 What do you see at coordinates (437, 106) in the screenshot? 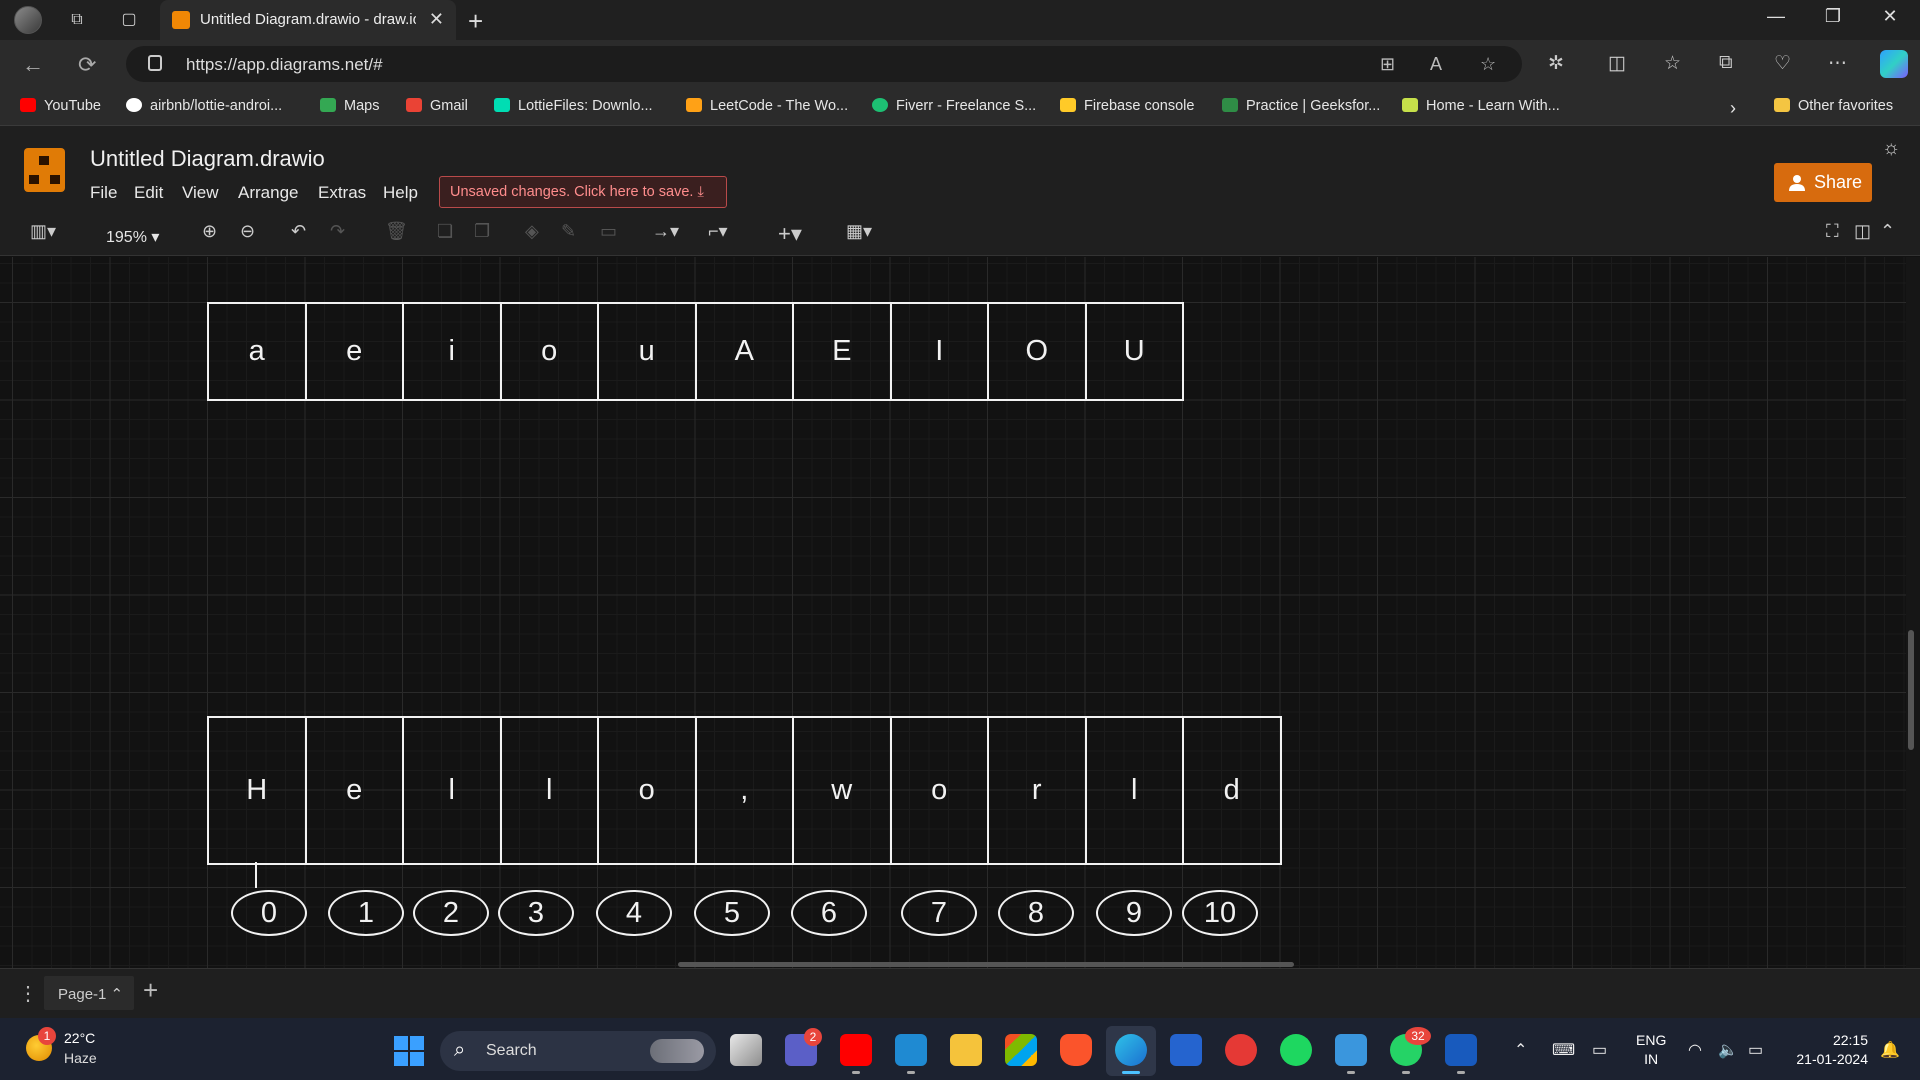
I see `fav-gmail: Gmail` at bounding box center [437, 106].